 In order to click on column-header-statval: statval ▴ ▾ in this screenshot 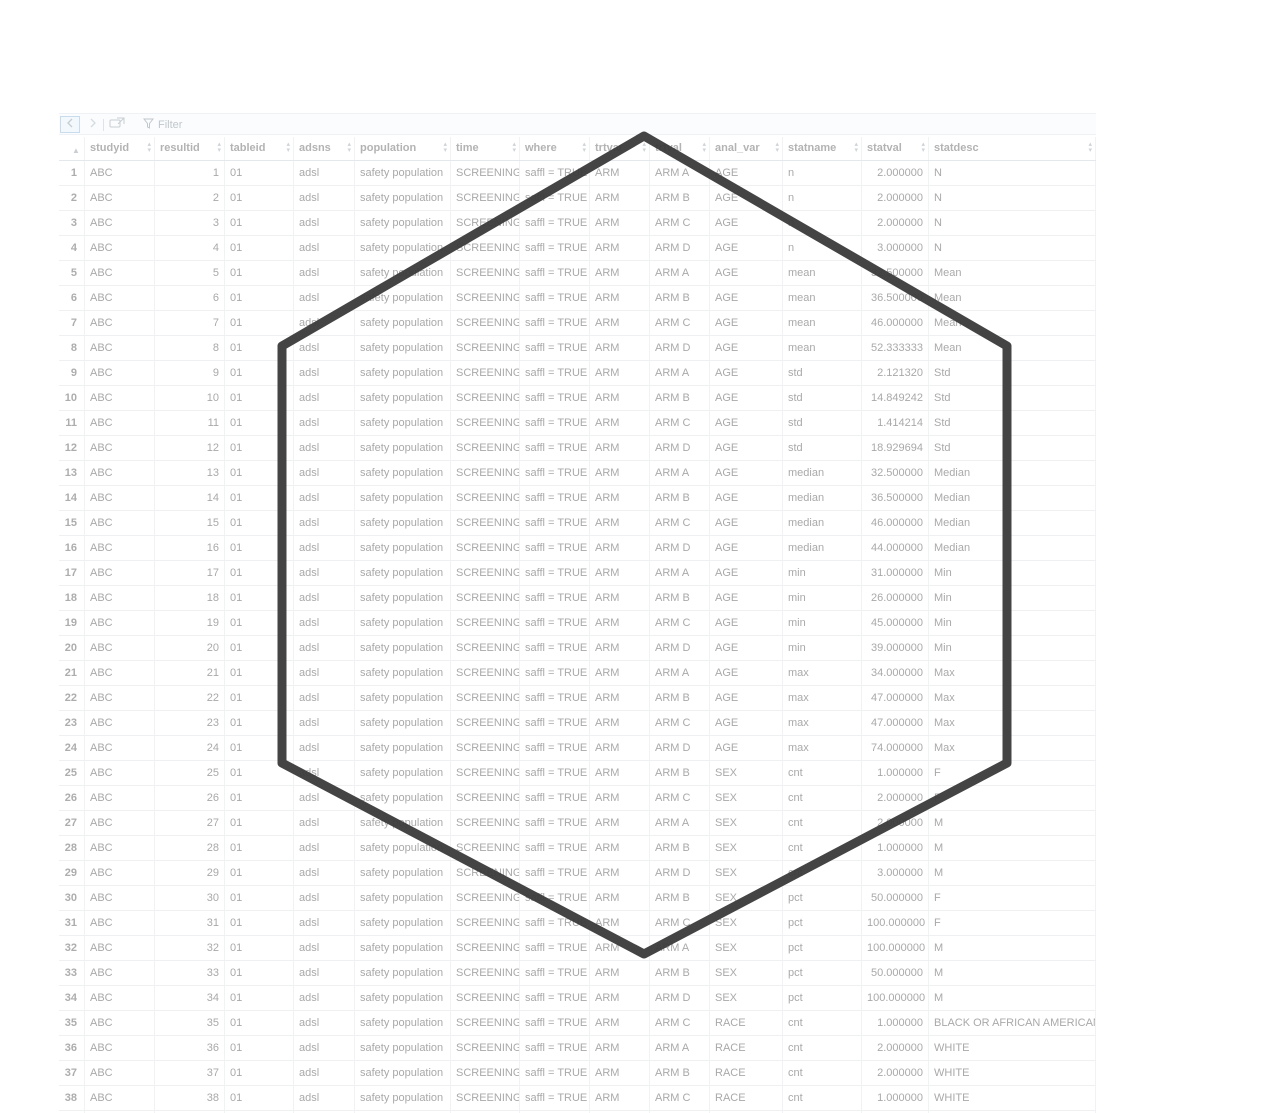, I will do `click(895, 148)`.